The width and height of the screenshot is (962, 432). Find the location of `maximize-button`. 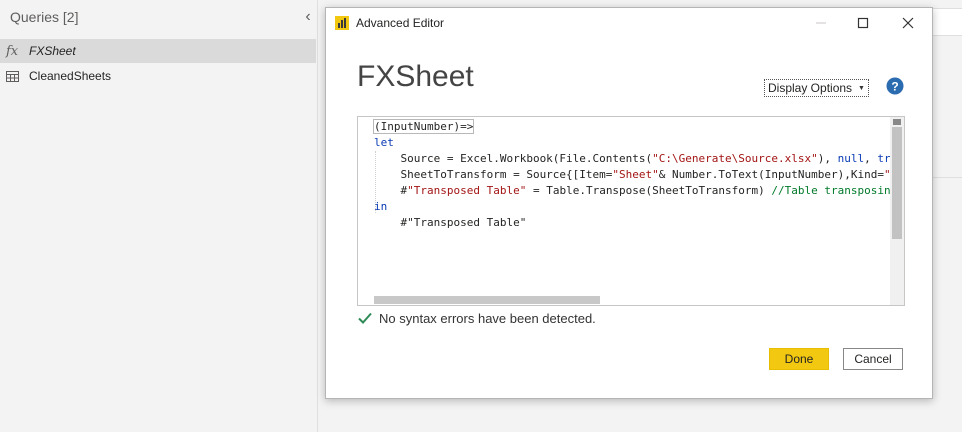

maximize-button is located at coordinates (863, 23).